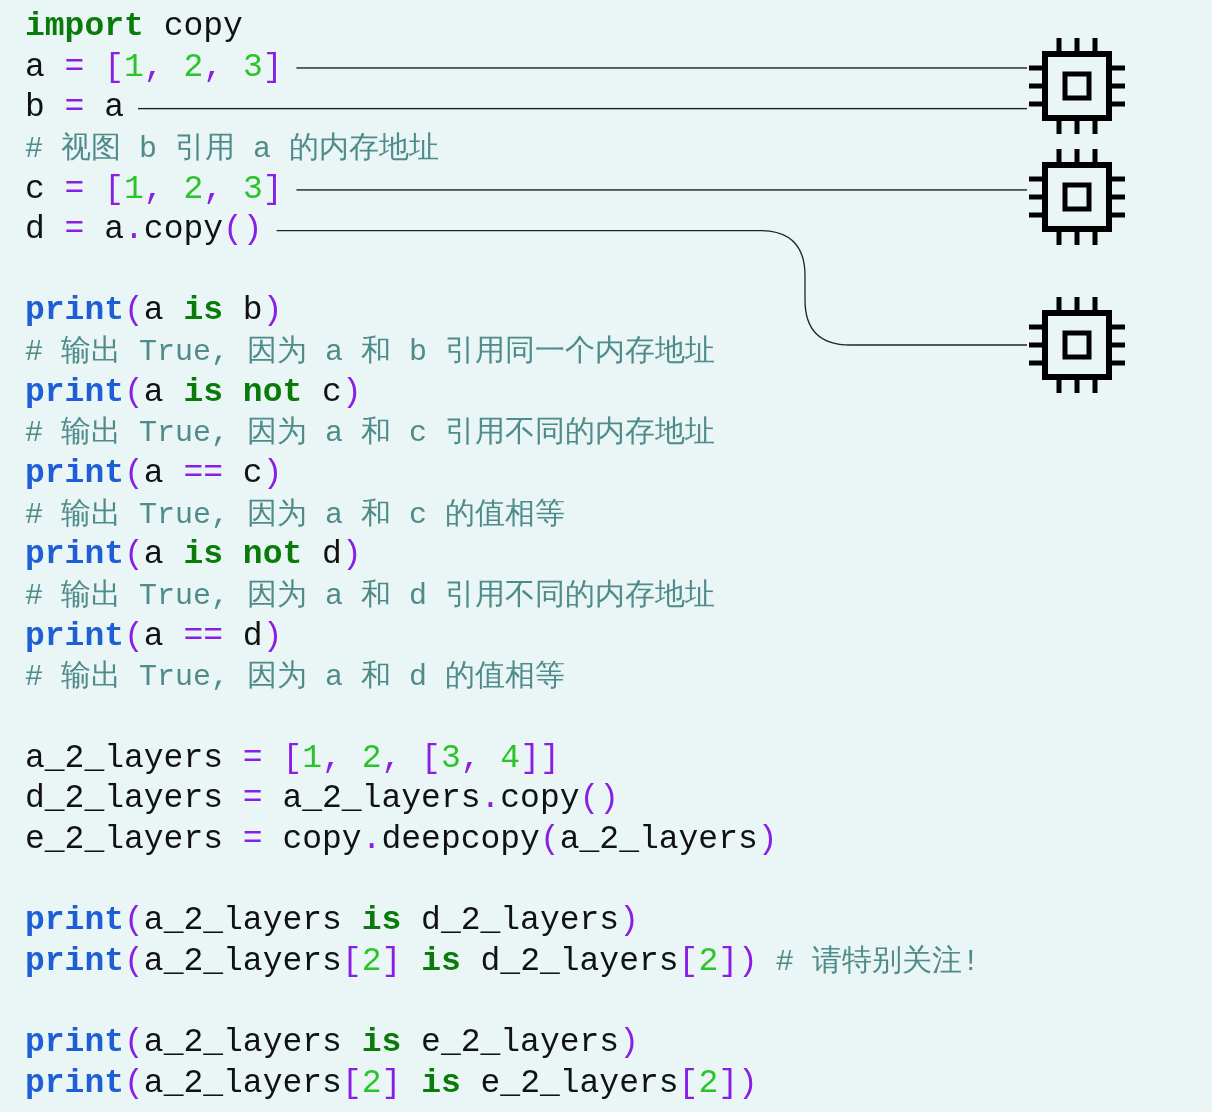 The image size is (1212, 1112). What do you see at coordinates (232, 149) in the screenshot?
I see `code-comment: # 视图 b 引用 a 的内存地址` at bounding box center [232, 149].